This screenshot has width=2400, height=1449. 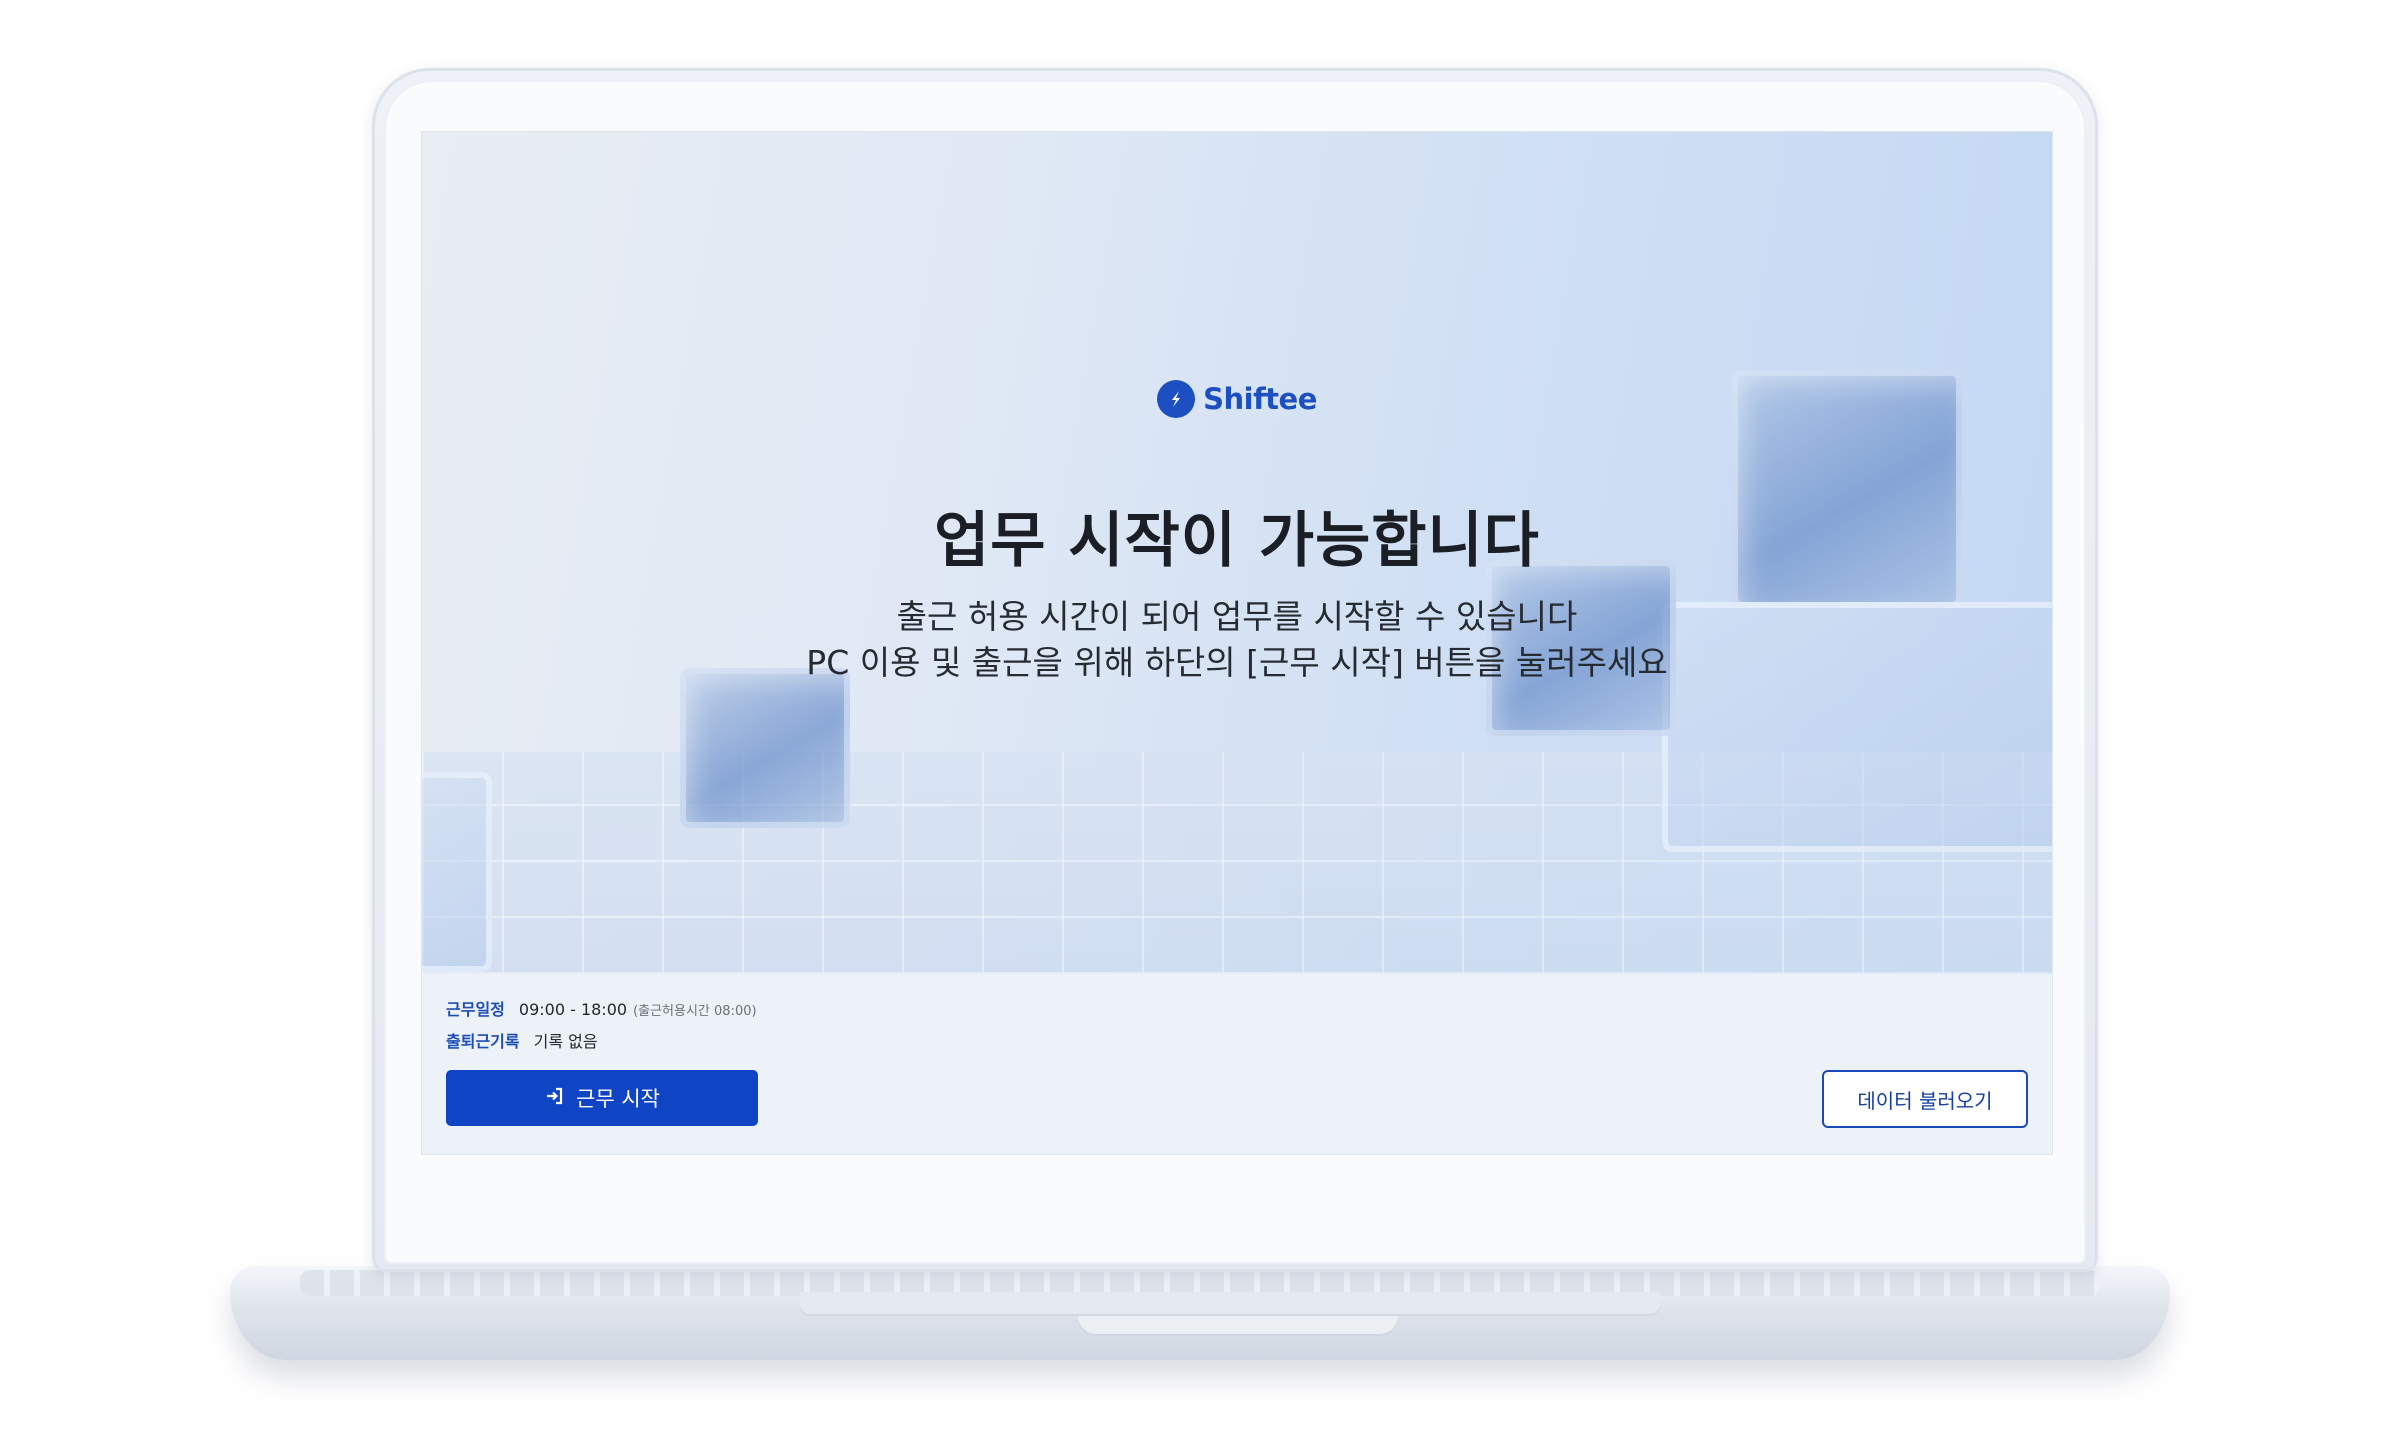 What do you see at coordinates (1237, 662) in the screenshot?
I see `hero-description-line-2: PC 이용 및 출근을 위해 하단의 [근무 시작] 버튼을 눌러주세요` at bounding box center [1237, 662].